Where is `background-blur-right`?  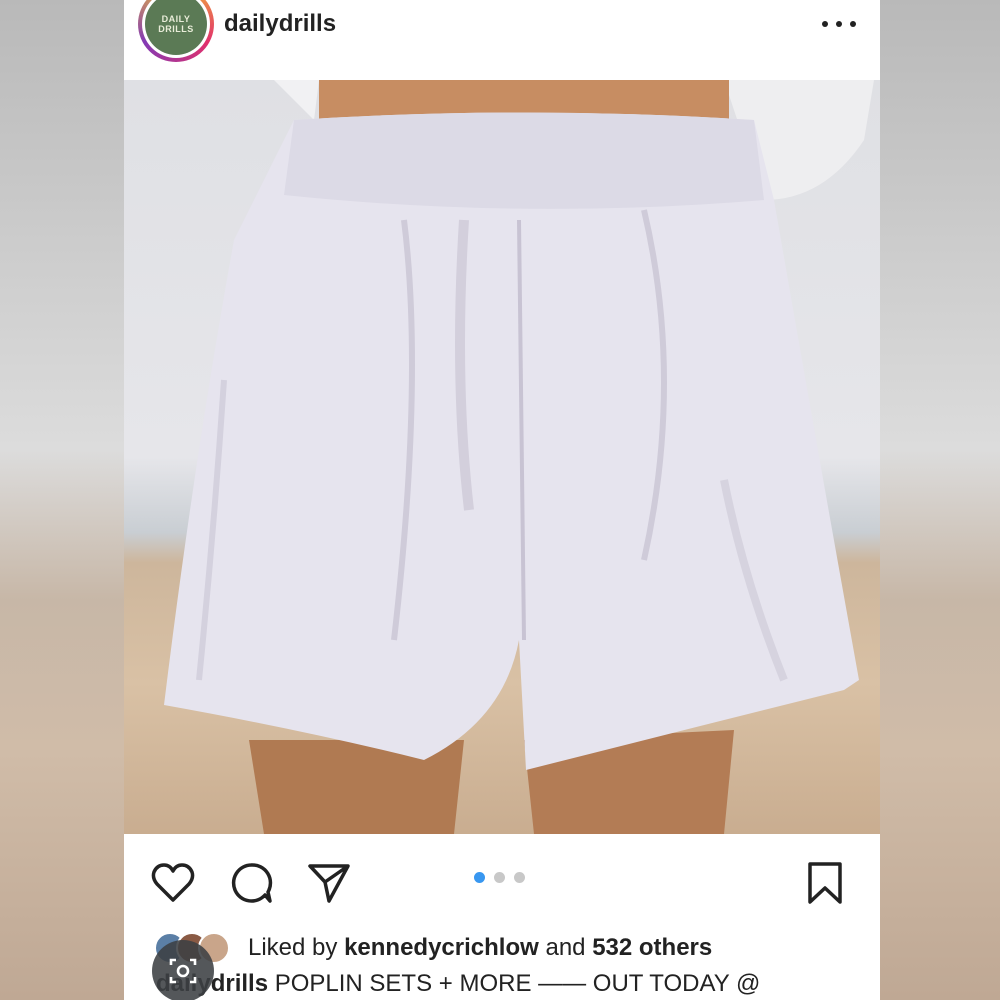 background-blur-right is located at coordinates (938, 500).